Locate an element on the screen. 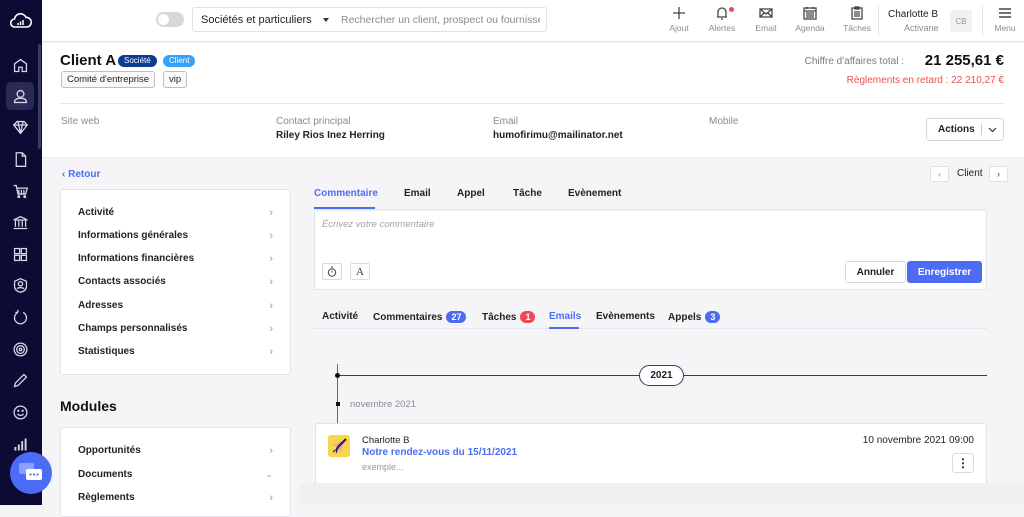 This screenshot has height=517, width=1024. tab-comments: Commentaires 27 is located at coordinates (420, 317).